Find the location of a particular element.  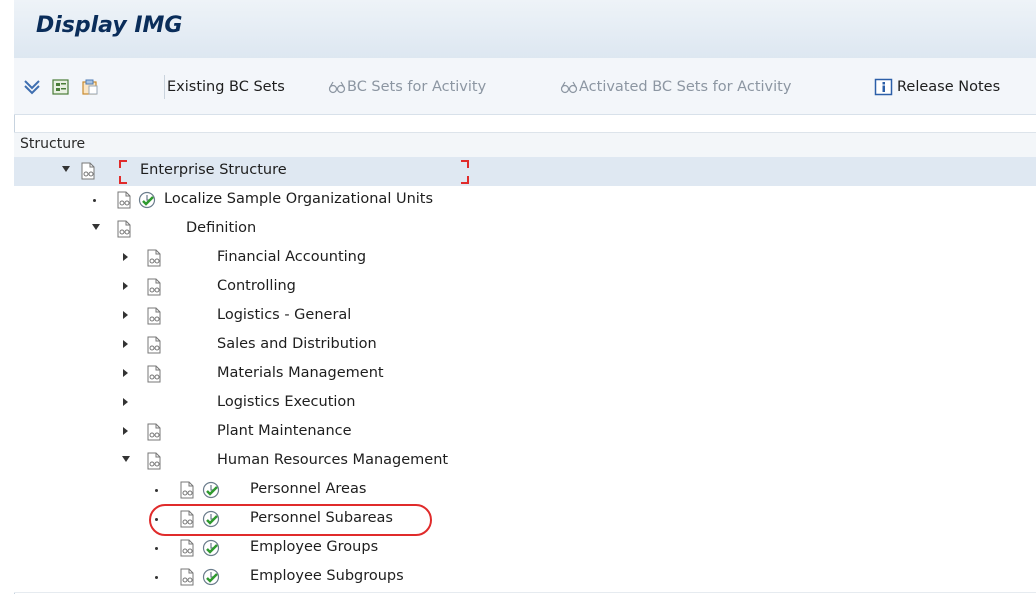

structure-header-label: Structure is located at coordinates (53, 144).